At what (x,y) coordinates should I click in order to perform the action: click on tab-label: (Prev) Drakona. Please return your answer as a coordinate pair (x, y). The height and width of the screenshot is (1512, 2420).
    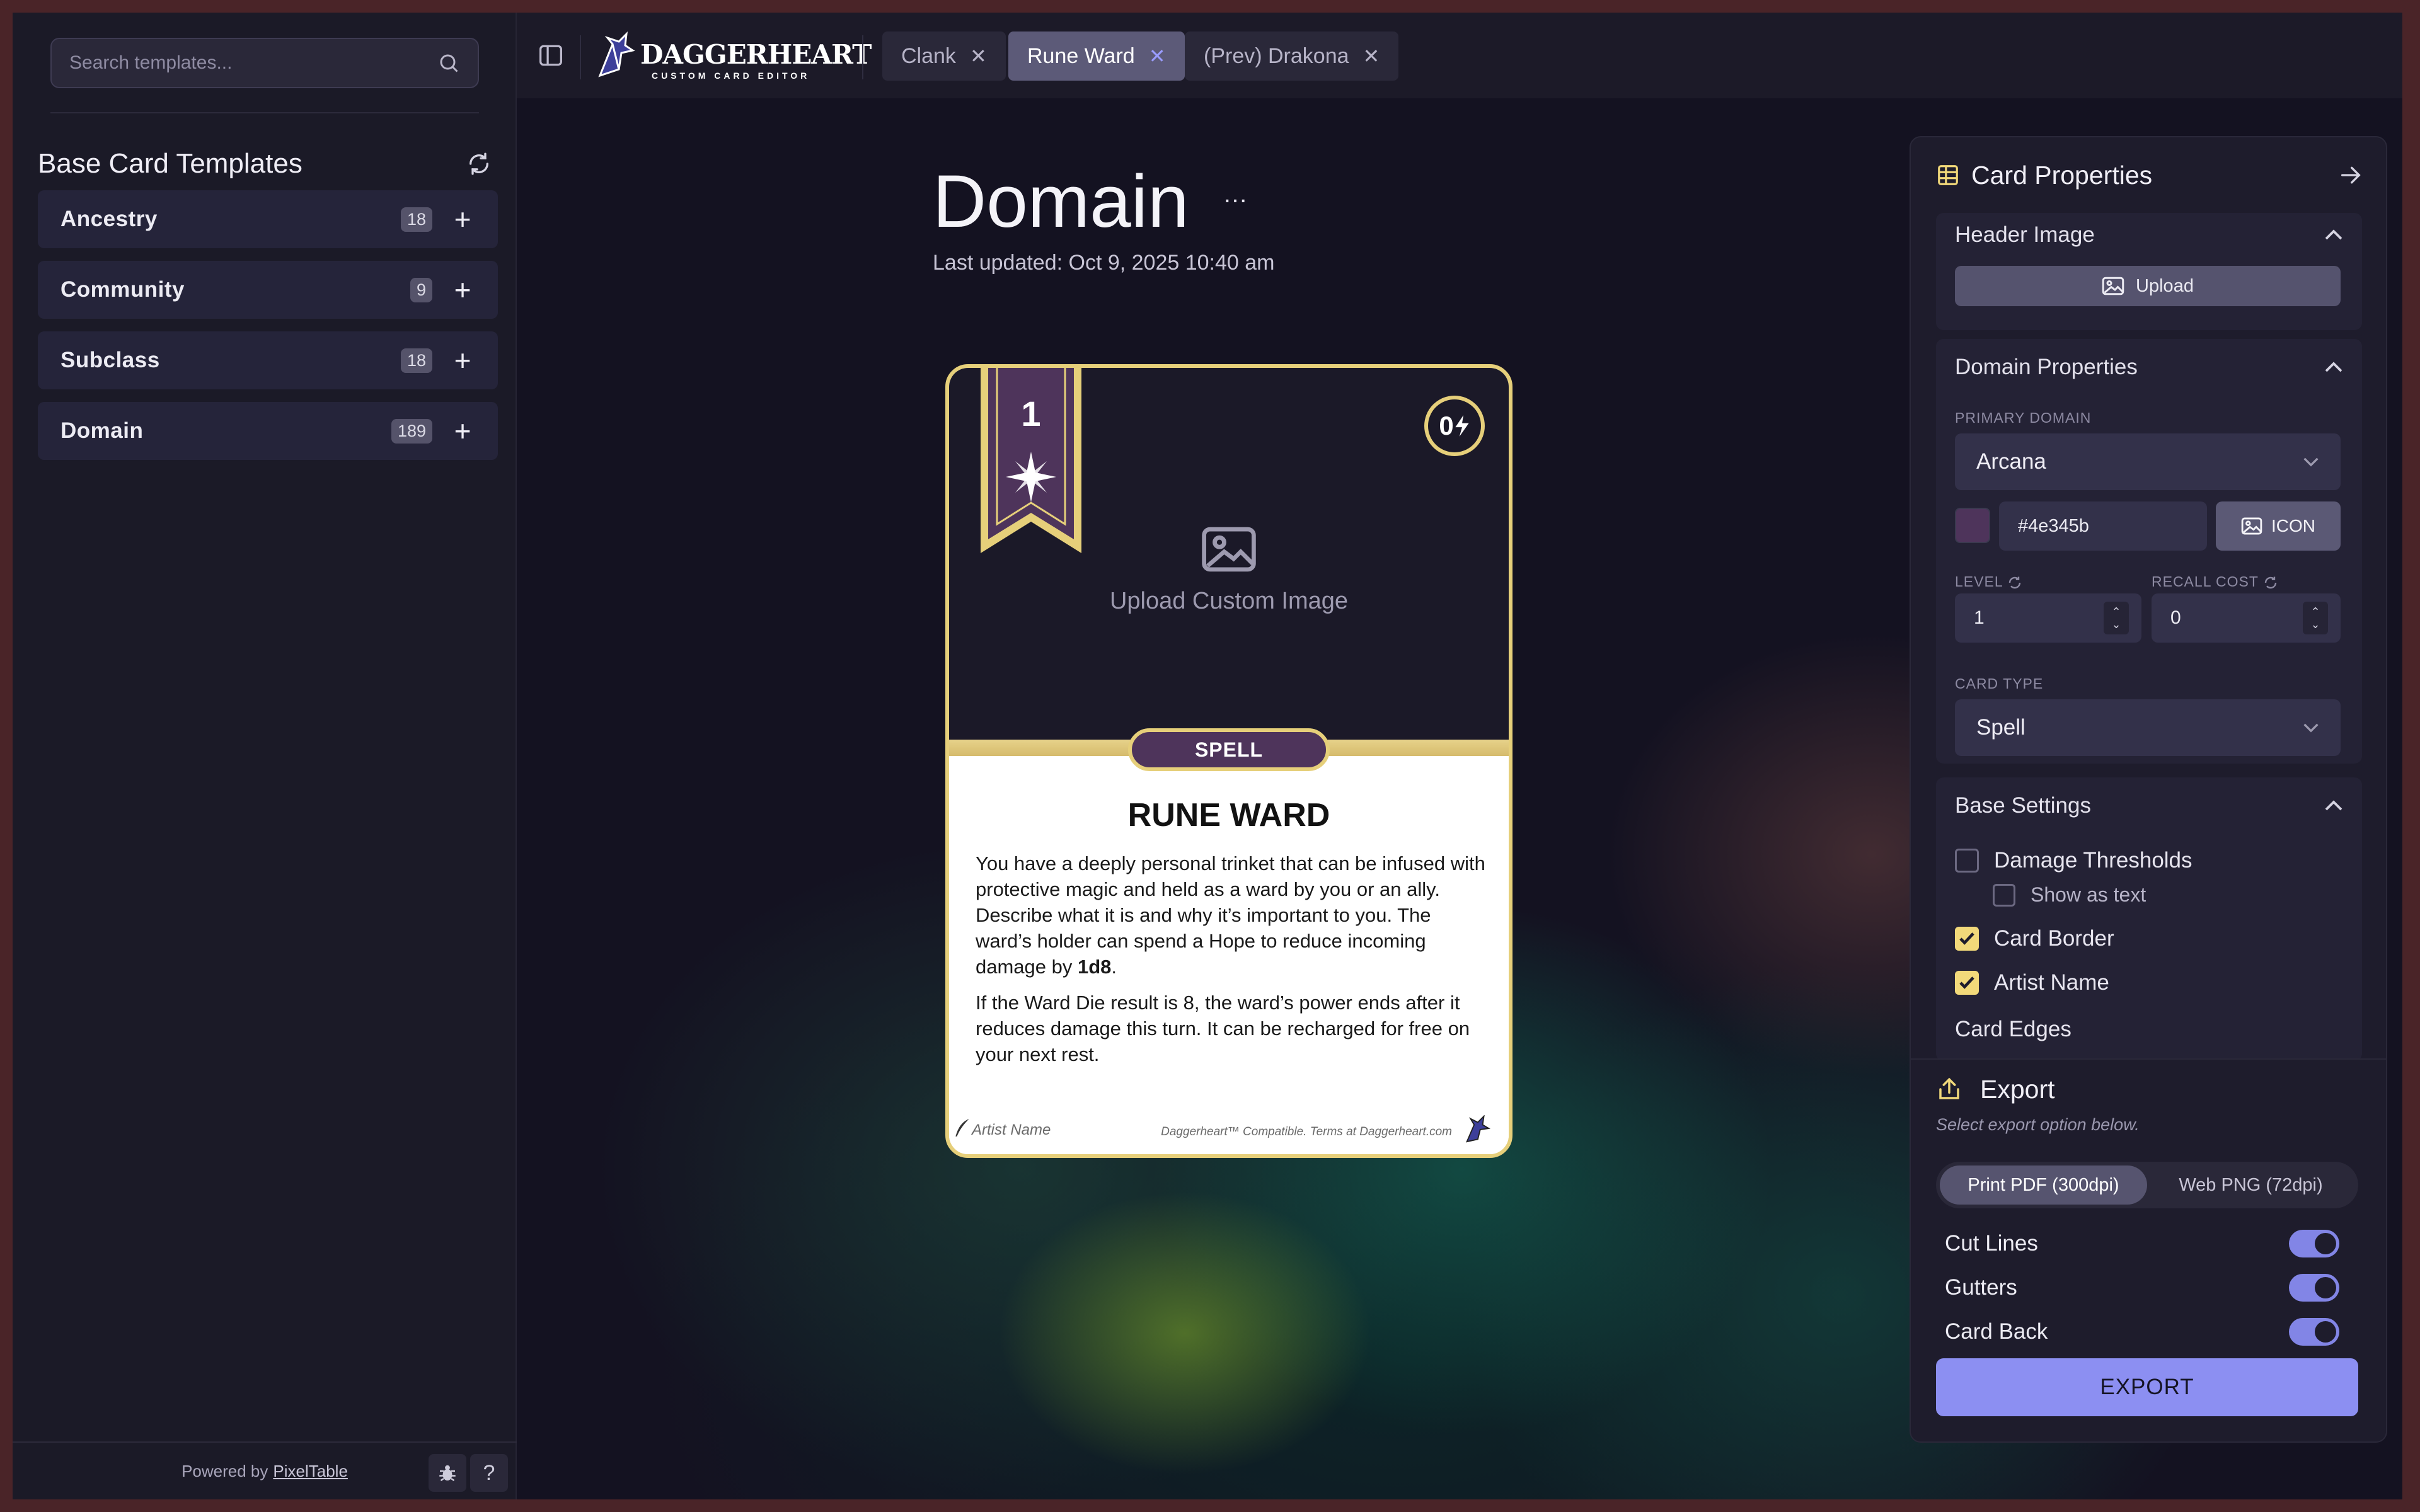
    Looking at the image, I should click on (1277, 55).